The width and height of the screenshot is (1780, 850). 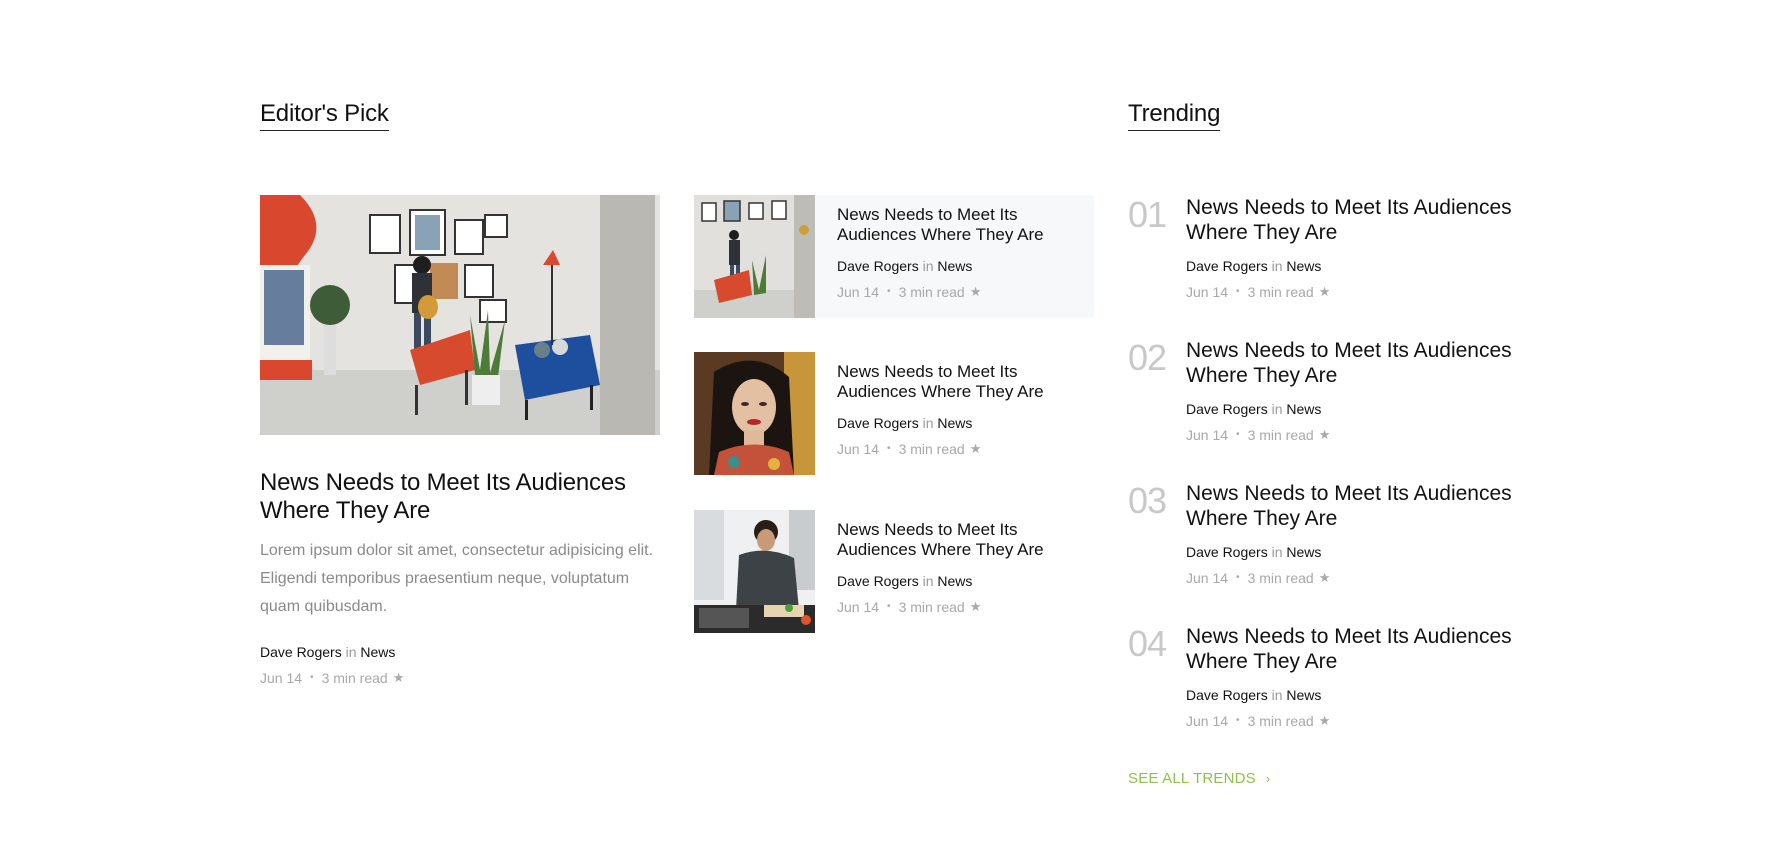 I want to click on trending-number: 01, so click(x=1147, y=214).